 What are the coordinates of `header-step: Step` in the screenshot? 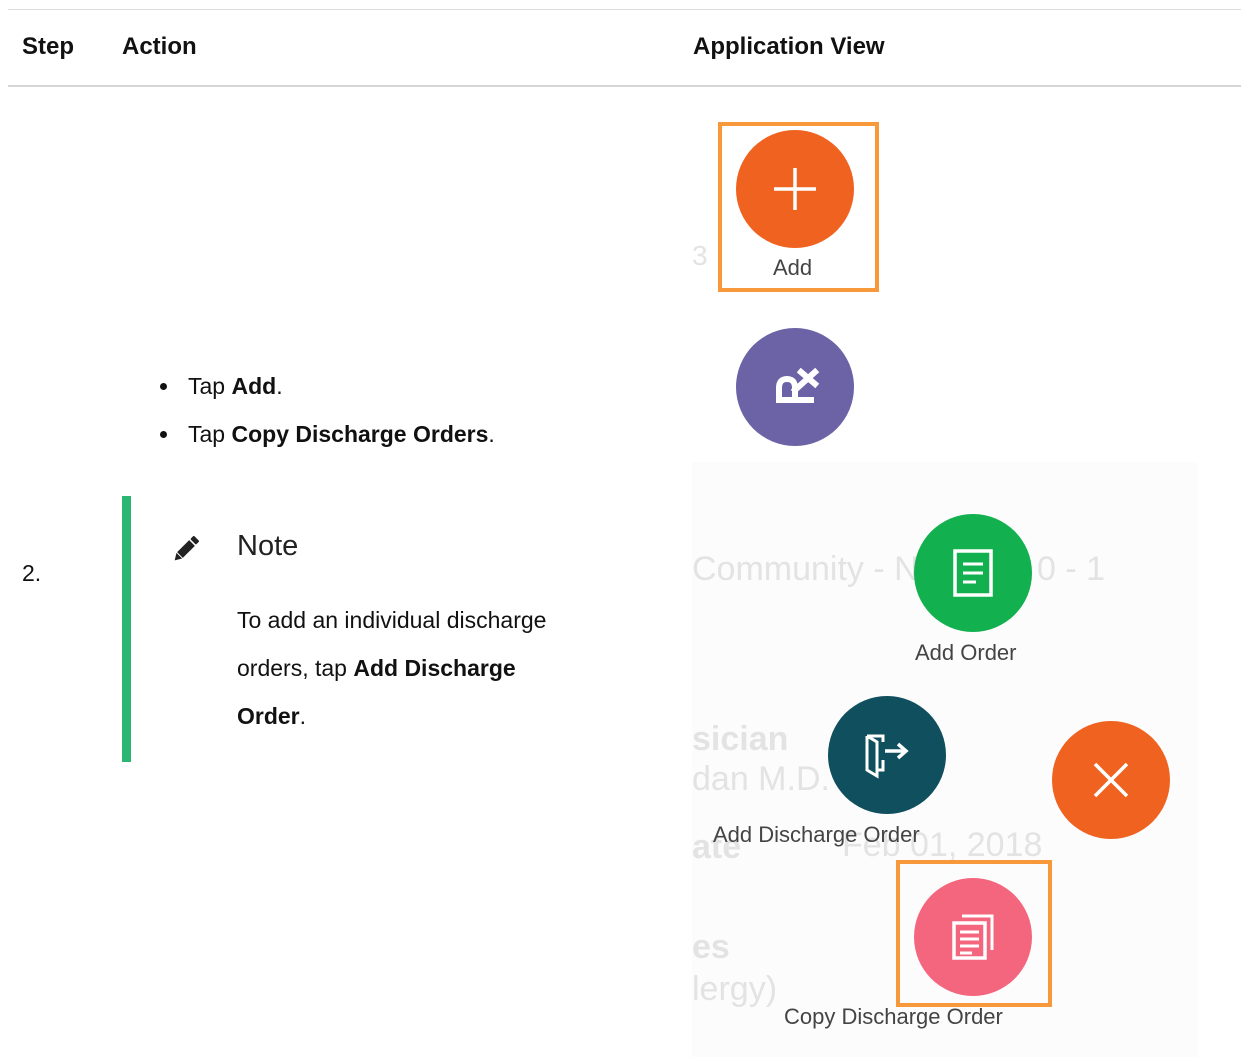 It's located at (48, 46).